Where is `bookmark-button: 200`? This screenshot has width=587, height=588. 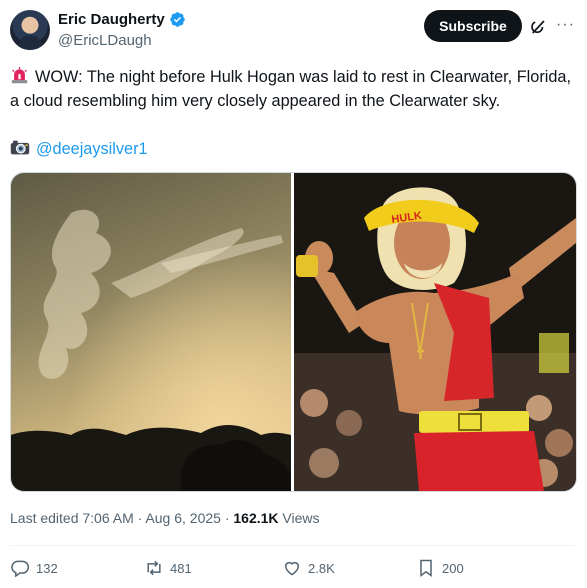 bookmark-button: 200 is located at coordinates (440, 568).